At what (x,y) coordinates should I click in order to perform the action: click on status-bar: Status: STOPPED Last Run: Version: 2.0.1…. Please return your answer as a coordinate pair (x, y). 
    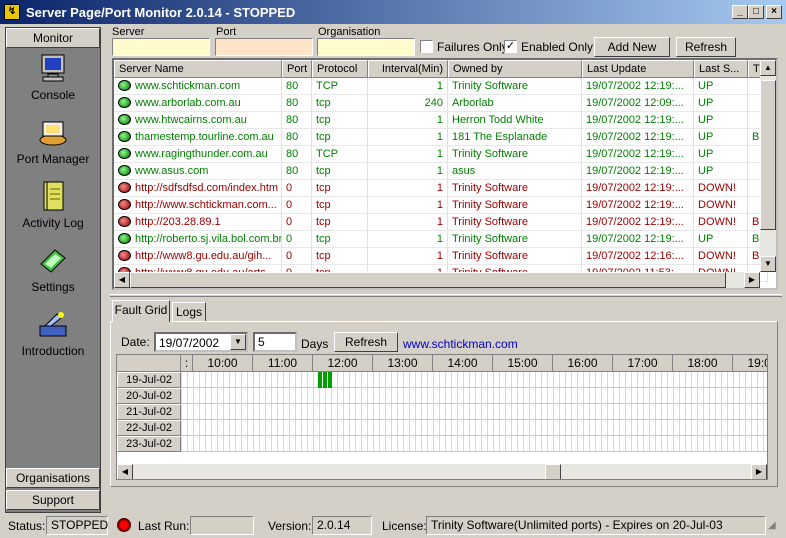
    Looking at the image, I should click on (393, 526).